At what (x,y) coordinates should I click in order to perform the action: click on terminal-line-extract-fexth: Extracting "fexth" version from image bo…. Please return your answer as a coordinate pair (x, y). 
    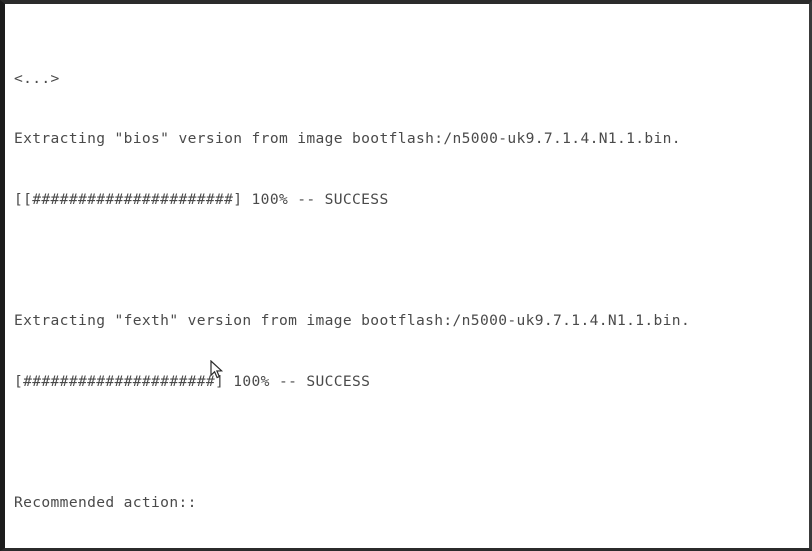
    Looking at the image, I should click on (352, 320).